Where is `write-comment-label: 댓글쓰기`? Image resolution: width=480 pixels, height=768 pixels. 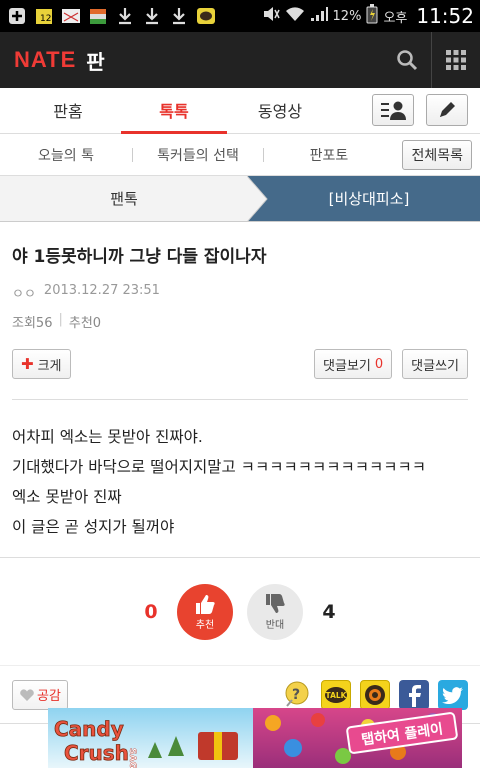 write-comment-label: 댓글쓰기 is located at coordinates (435, 366).